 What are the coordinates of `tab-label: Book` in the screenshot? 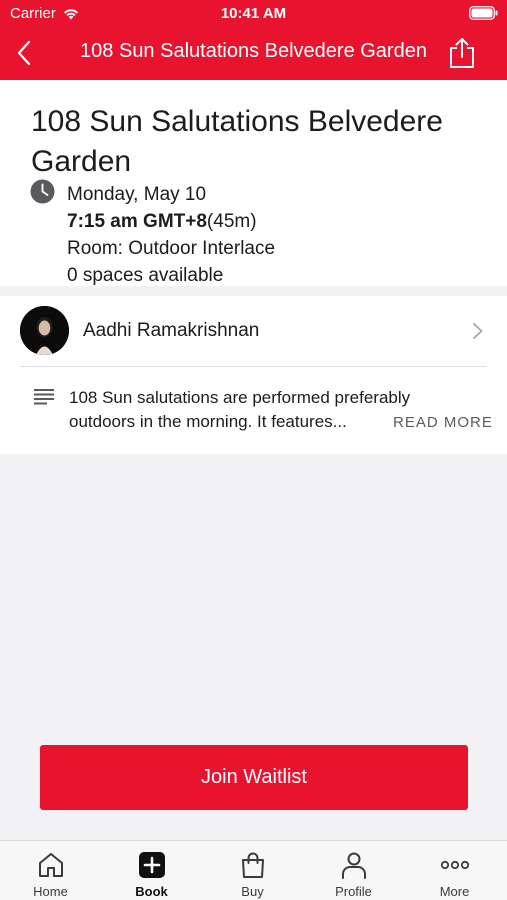 It's located at (151, 891).